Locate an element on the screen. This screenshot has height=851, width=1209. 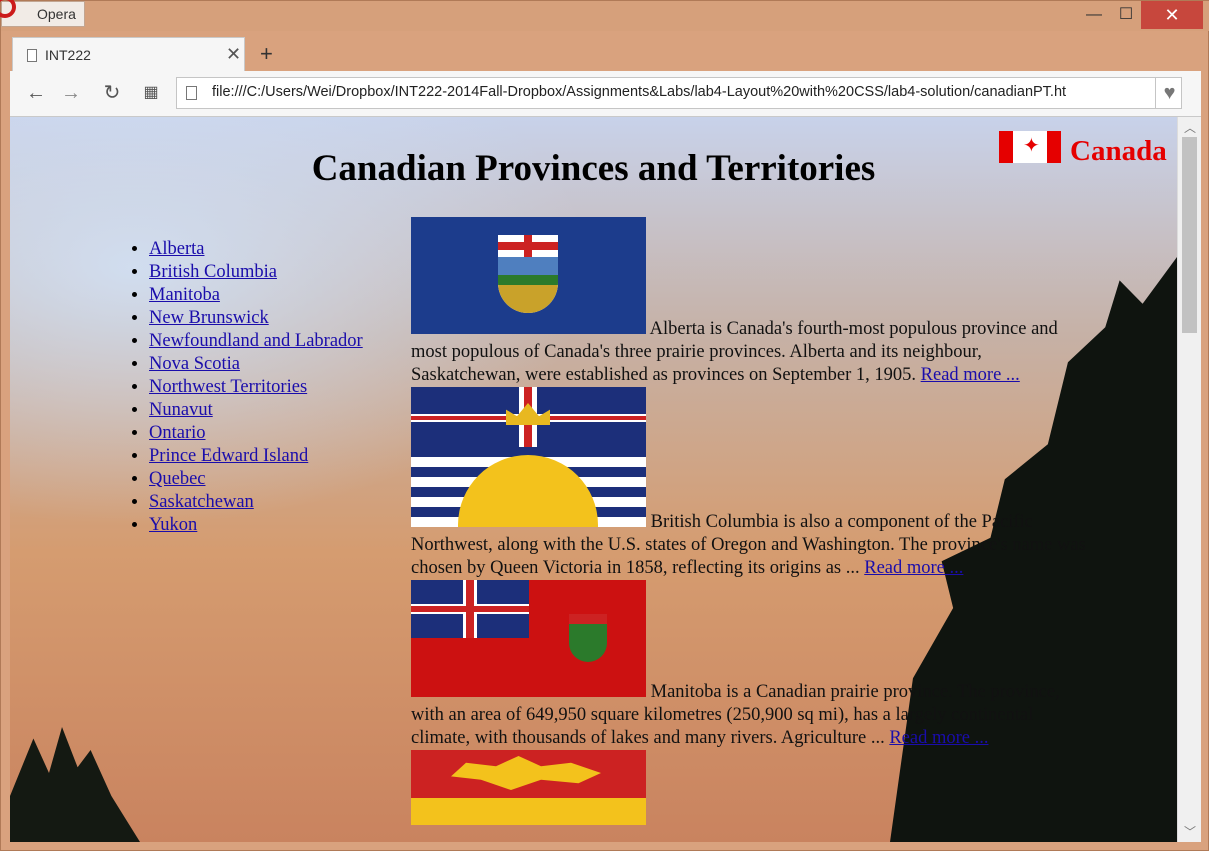
nav-link: Saskatchewan is located at coordinates (201, 502).